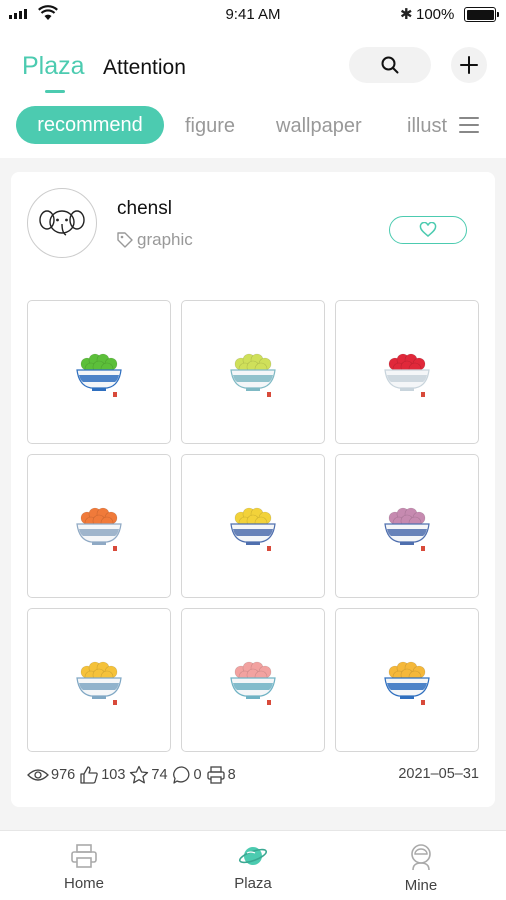 The image size is (506, 900). I want to click on image-tile-bowl-red-cherries, so click(407, 372).